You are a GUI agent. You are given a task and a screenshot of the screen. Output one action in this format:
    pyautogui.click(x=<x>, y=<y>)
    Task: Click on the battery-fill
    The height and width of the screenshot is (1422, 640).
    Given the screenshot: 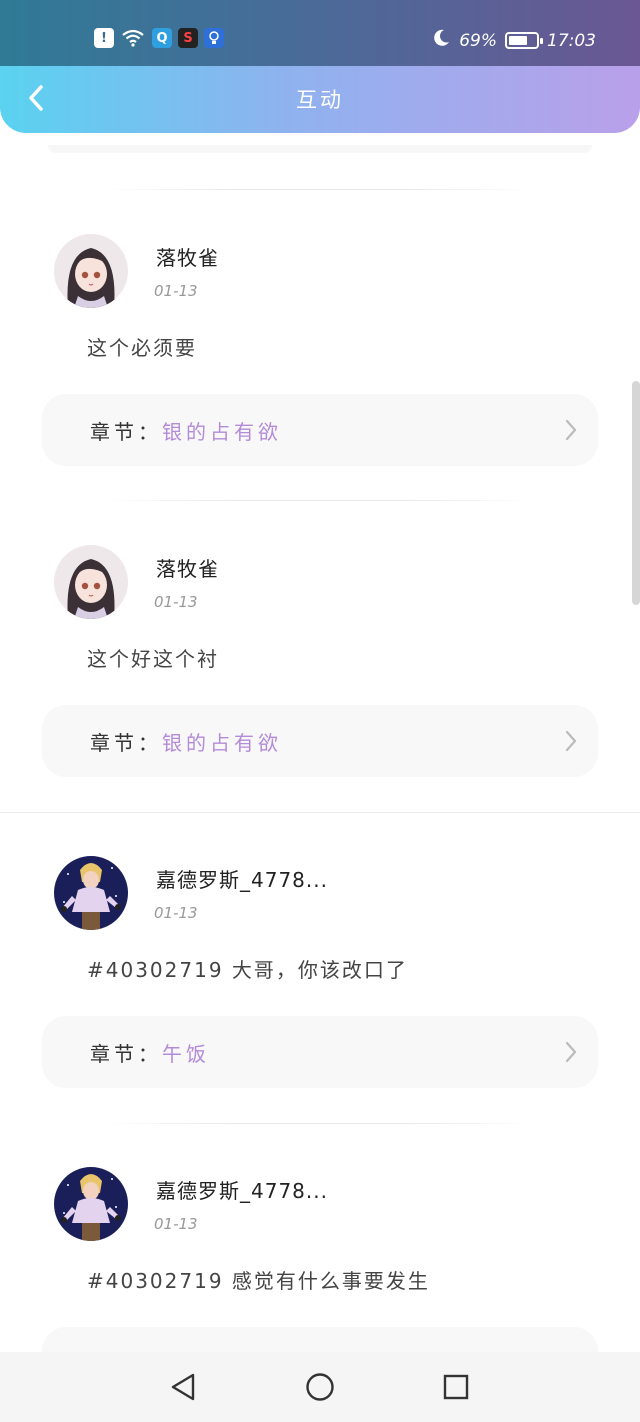 What is the action you would take?
    pyautogui.click(x=518, y=40)
    